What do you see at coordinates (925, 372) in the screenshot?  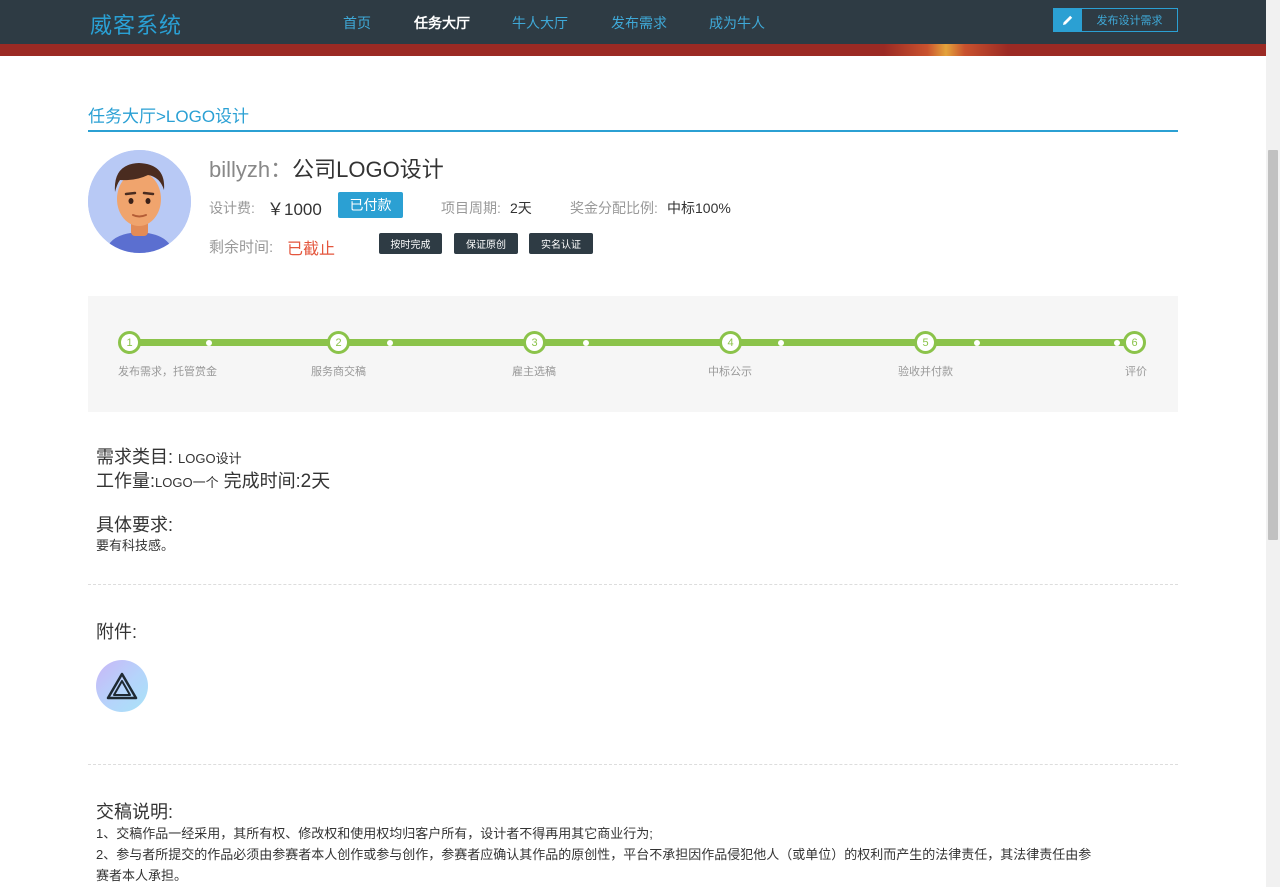 I see `step-5-label: 验收并付款` at bounding box center [925, 372].